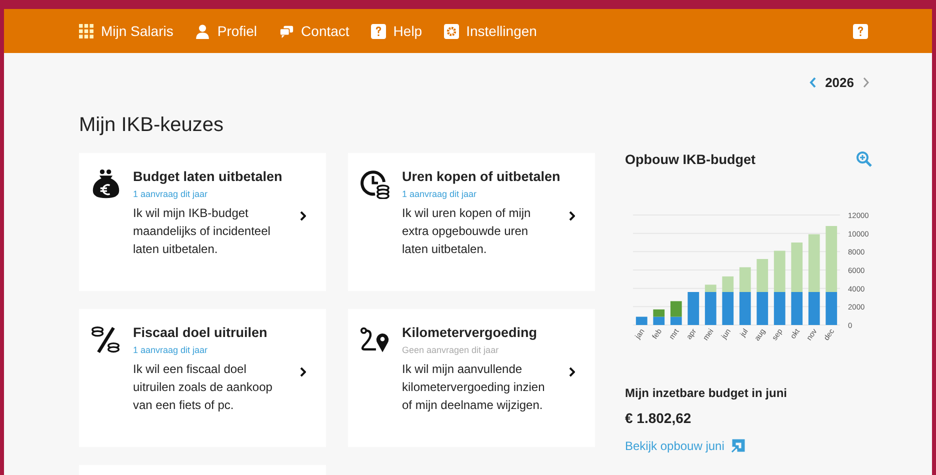  What do you see at coordinates (226, 31) in the screenshot?
I see `nav-item: Profiel` at bounding box center [226, 31].